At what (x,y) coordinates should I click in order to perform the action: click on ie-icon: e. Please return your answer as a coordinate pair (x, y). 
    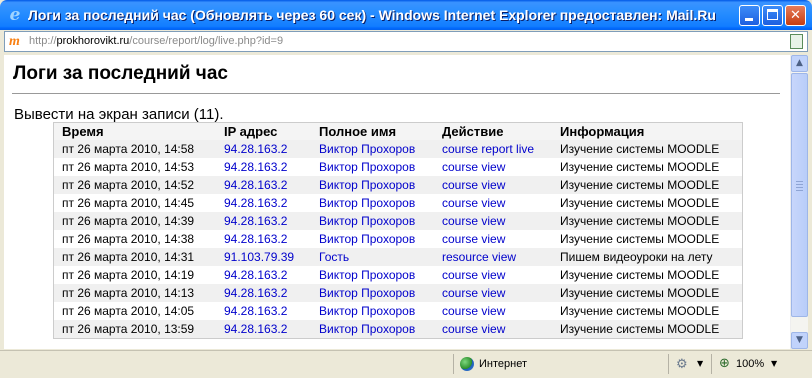
    Looking at the image, I should click on (15, 15).